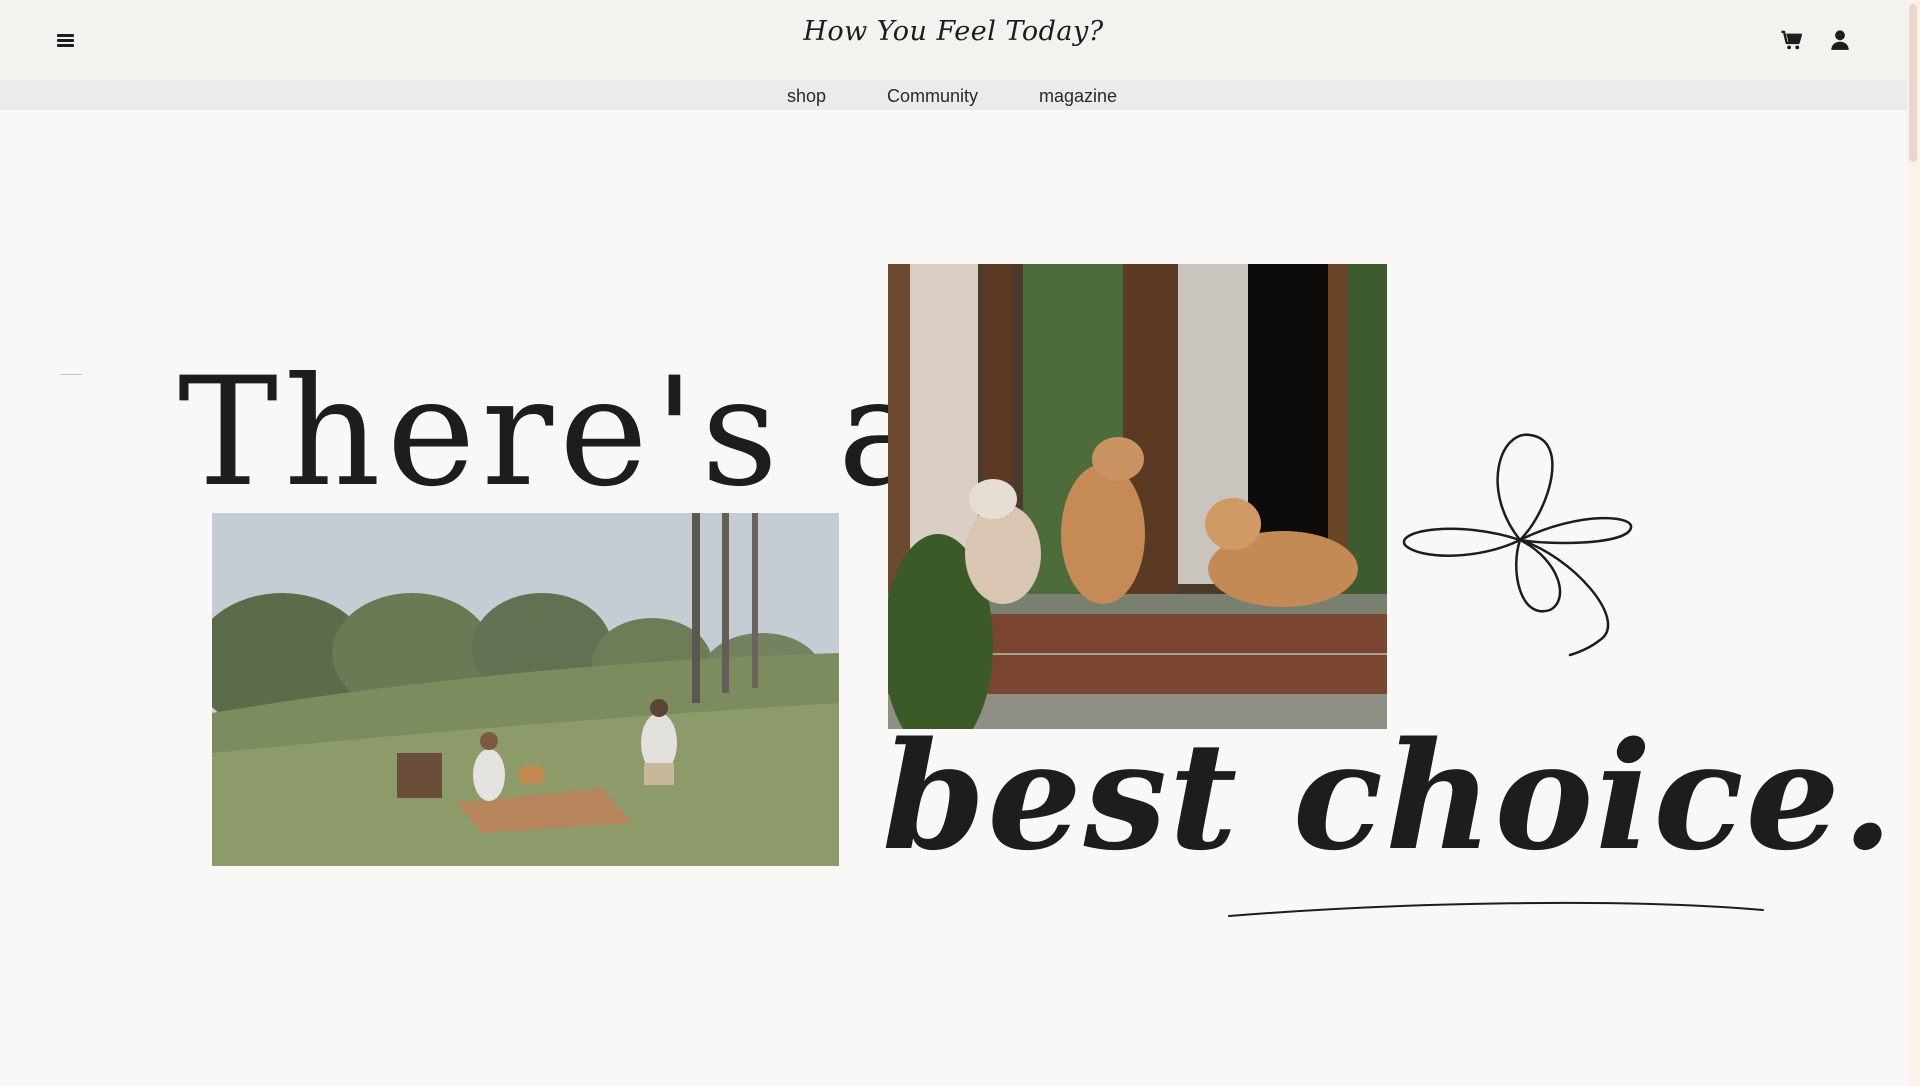 The width and height of the screenshot is (1920, 1086). I want to click on nav-item-shop: shop, so click(806, 96).